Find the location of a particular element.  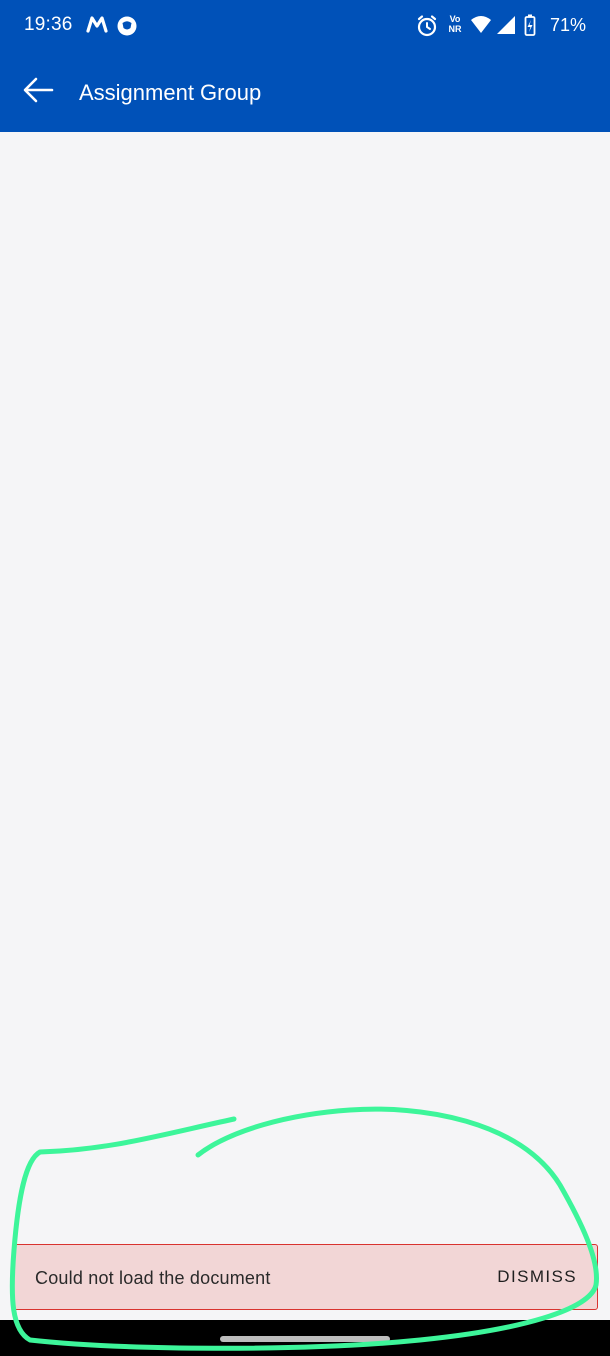

home-gesture-handle is located at coordinates (305, 1339).